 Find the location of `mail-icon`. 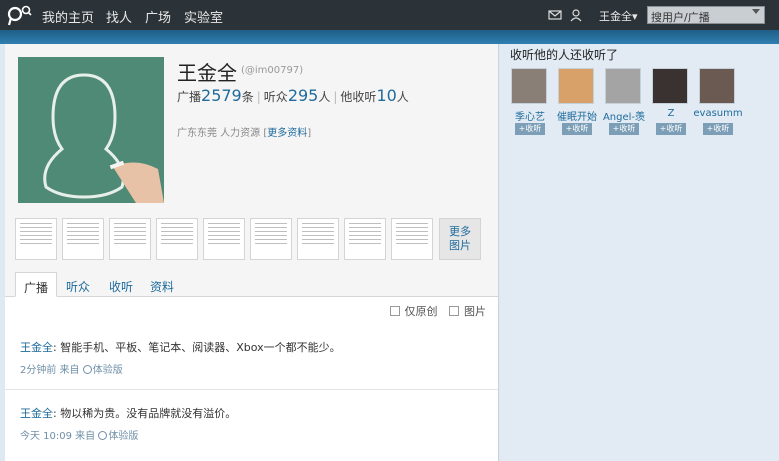

mail-icon is located at coordinates (555, 15).